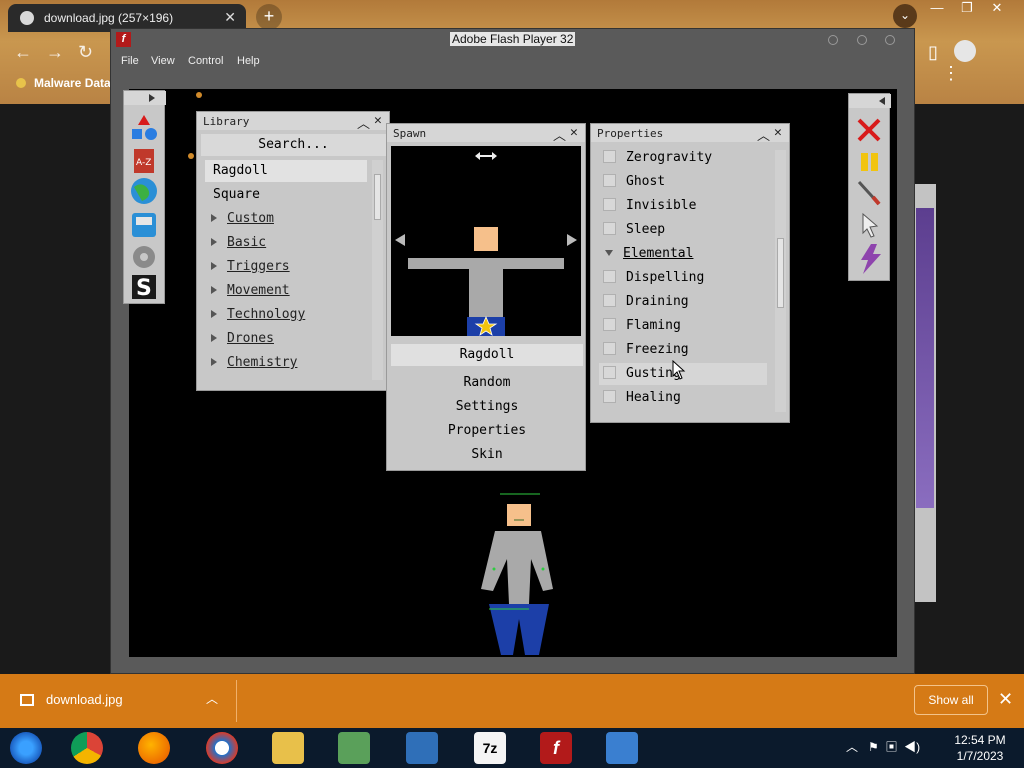 The image size is (1024, 768). I want to click on spawn-option-settings: Settings, so click(487, 407).